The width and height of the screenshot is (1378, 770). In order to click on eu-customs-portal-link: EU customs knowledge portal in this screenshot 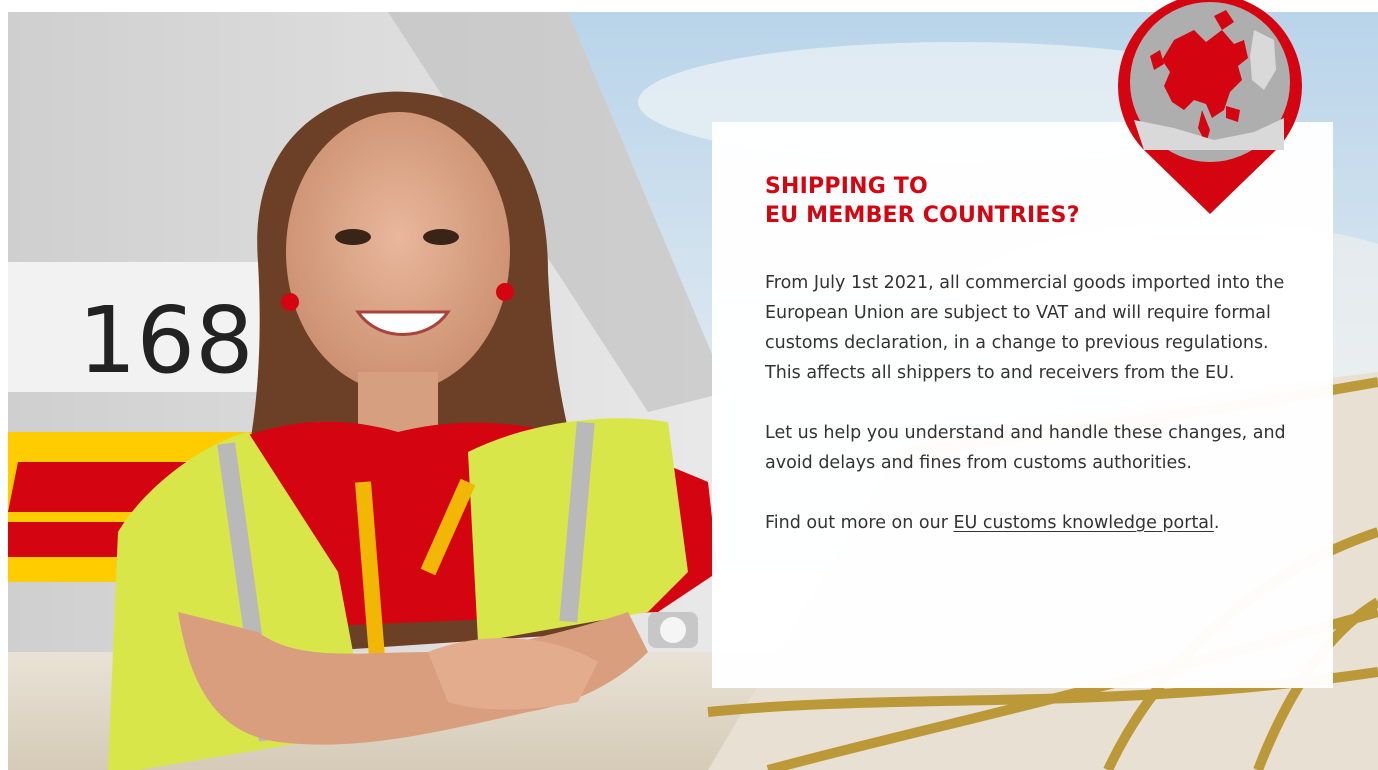, I will do `click(1083, 523)`.